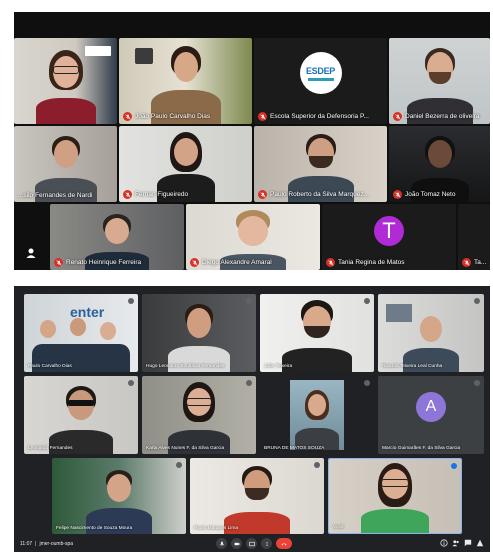 Image resolution: width=493 pixels, height=552 pixels. I want to click on info-icon, so click(444, 544).